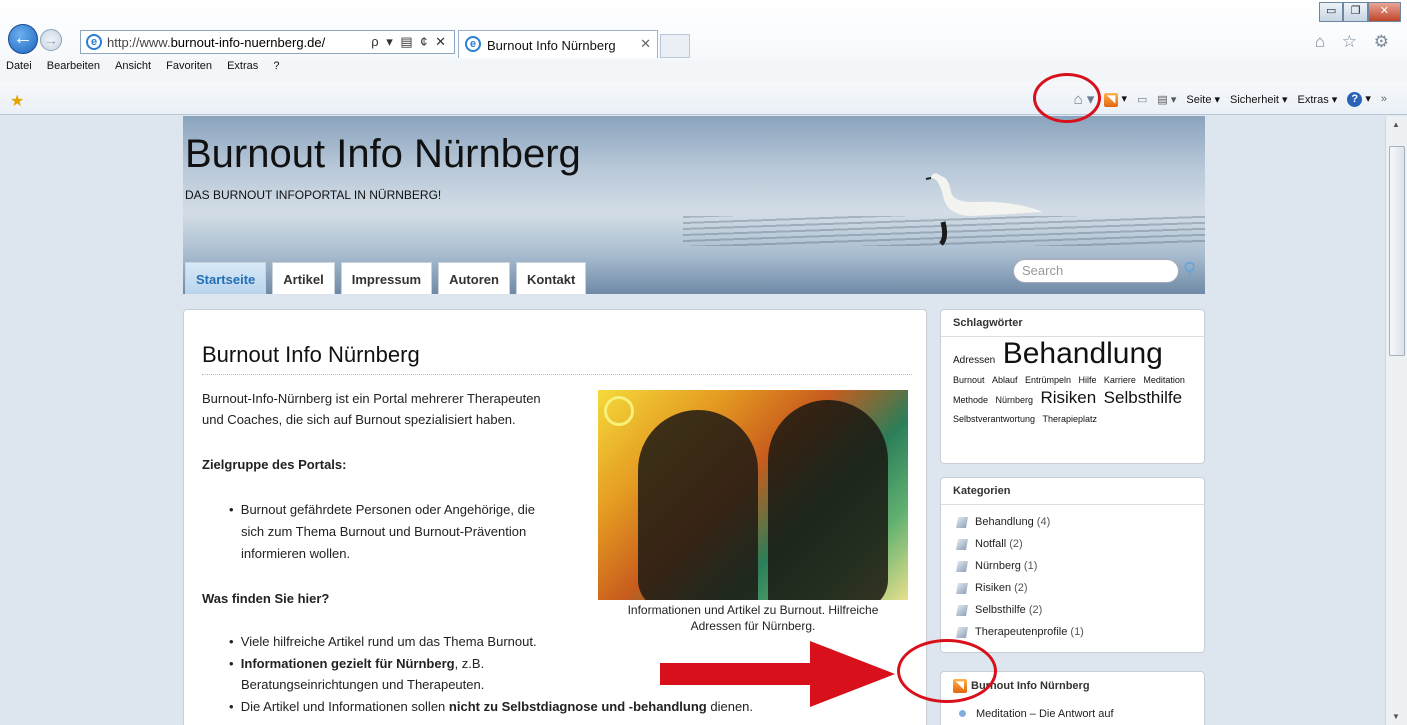 The width and height of the screenshot is (1407, 725). I want to click on silhouette-right, so click(828, 500).